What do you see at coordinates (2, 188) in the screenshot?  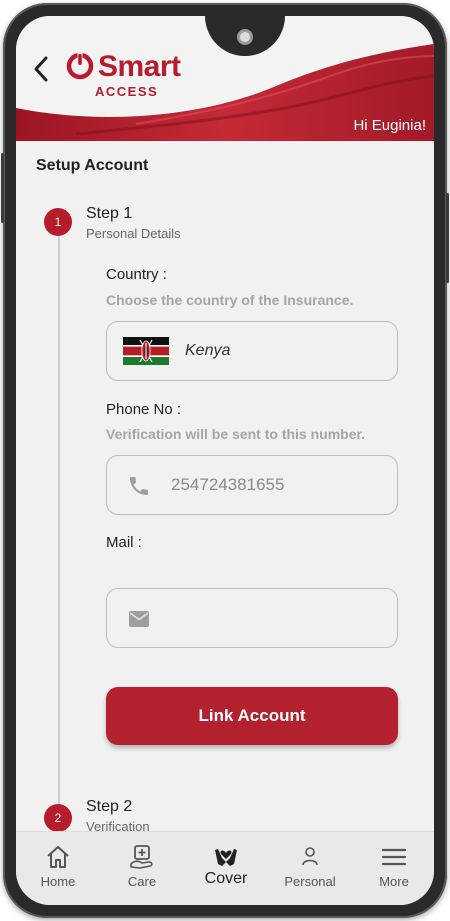 I see `volume-button` at bounding box center [2, 188].